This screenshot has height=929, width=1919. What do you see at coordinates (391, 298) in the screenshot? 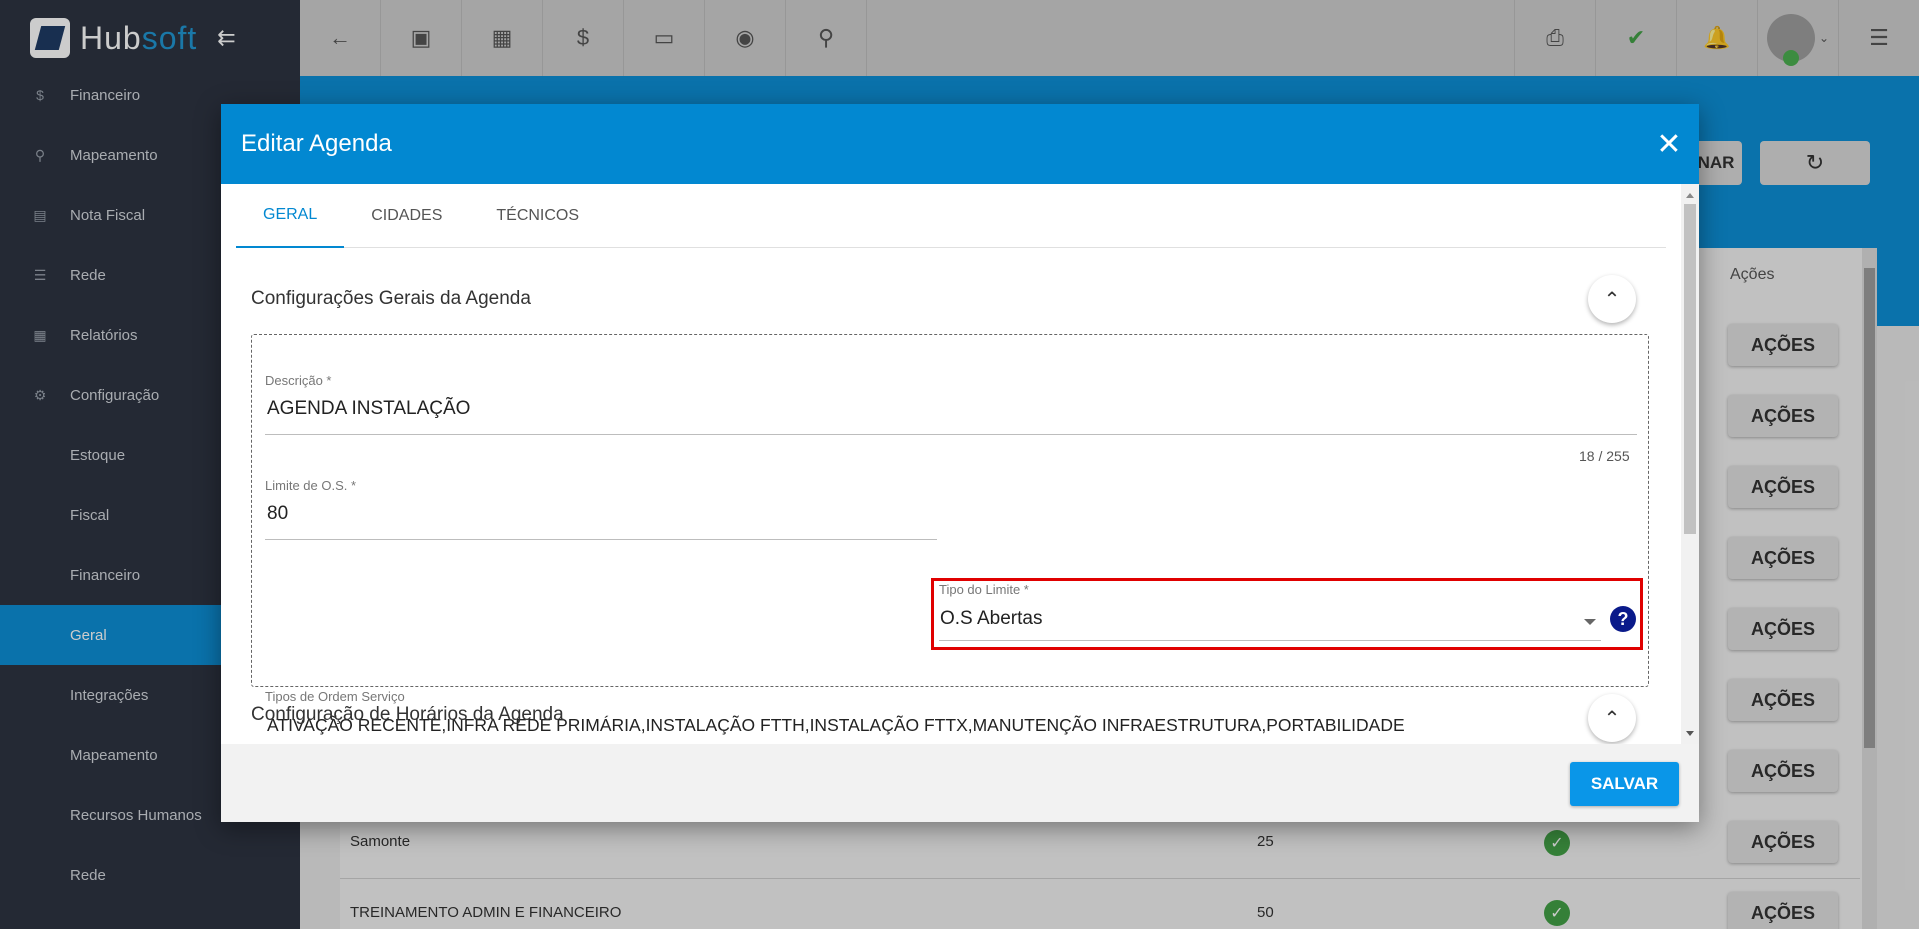
I see `section-title-general: Configurações Gerais da Agenda` at bounding box center [391, 298].